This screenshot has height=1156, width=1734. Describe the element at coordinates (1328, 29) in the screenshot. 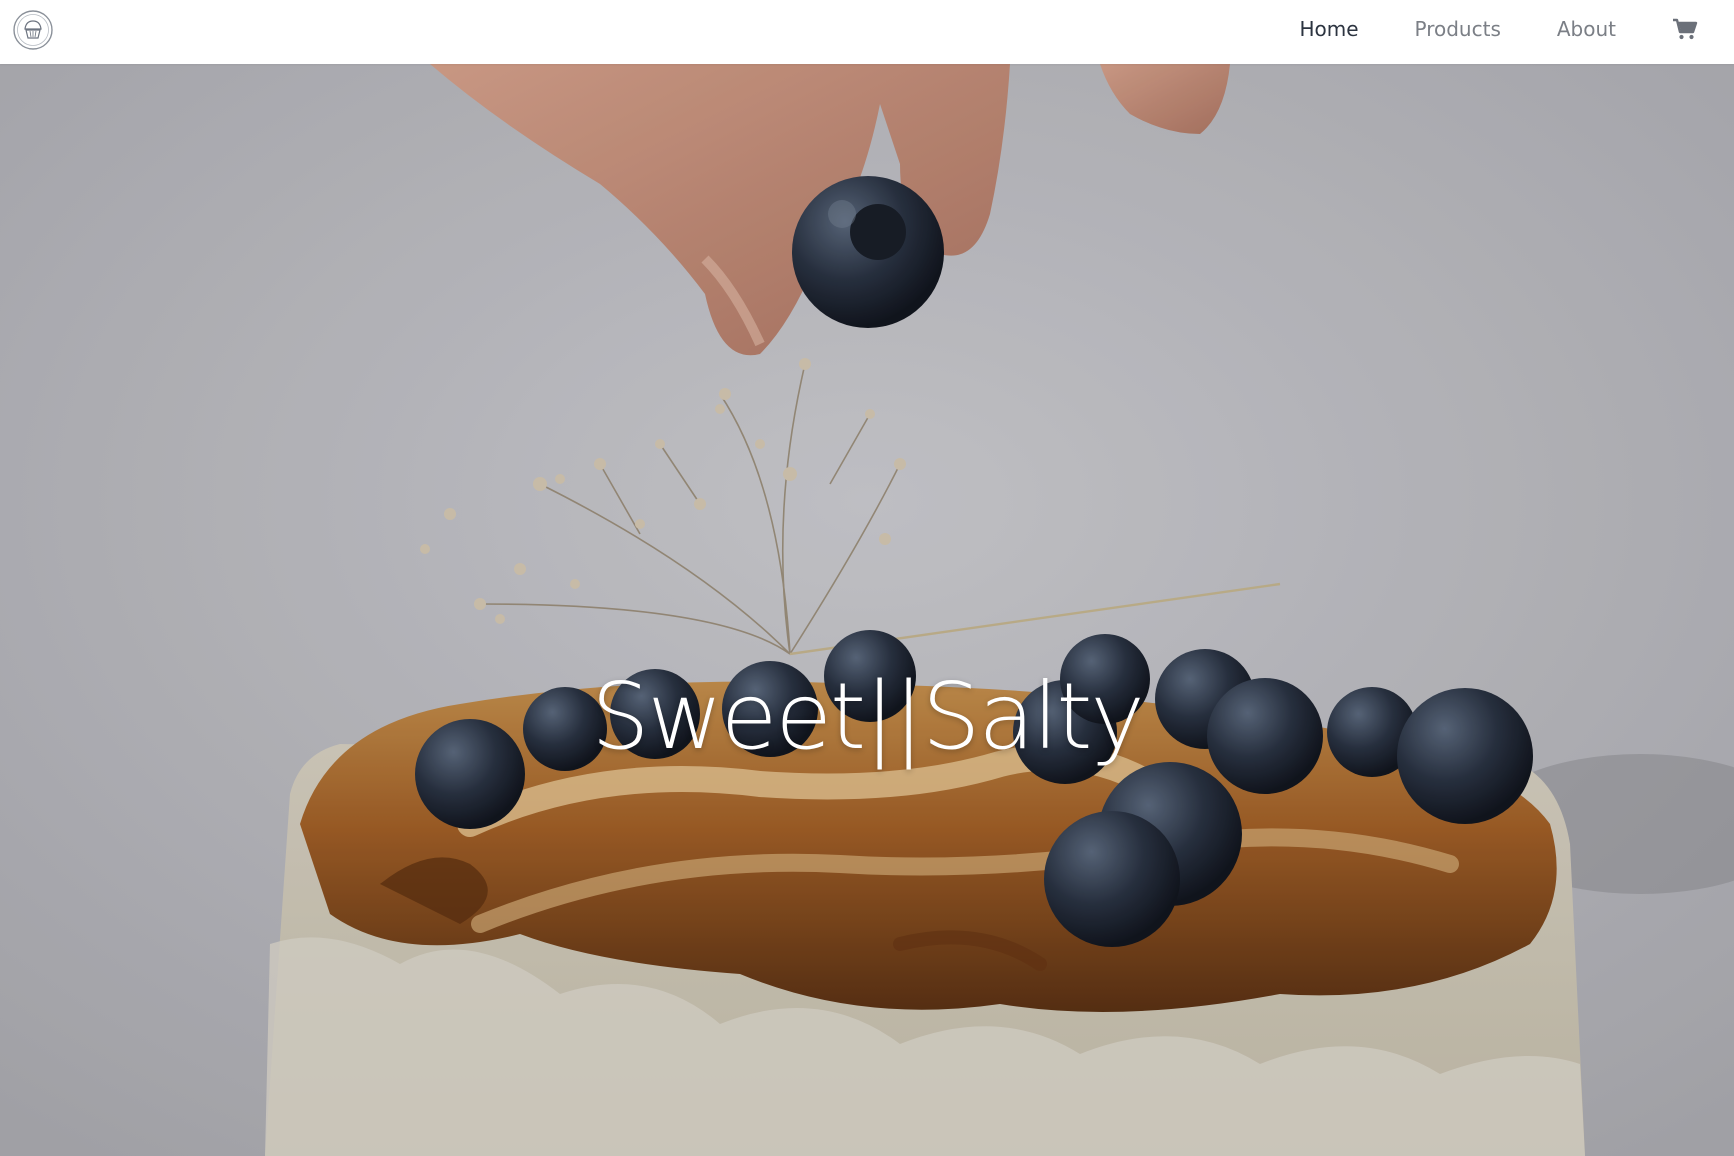

I see `nav-link-home: Home` at that location.